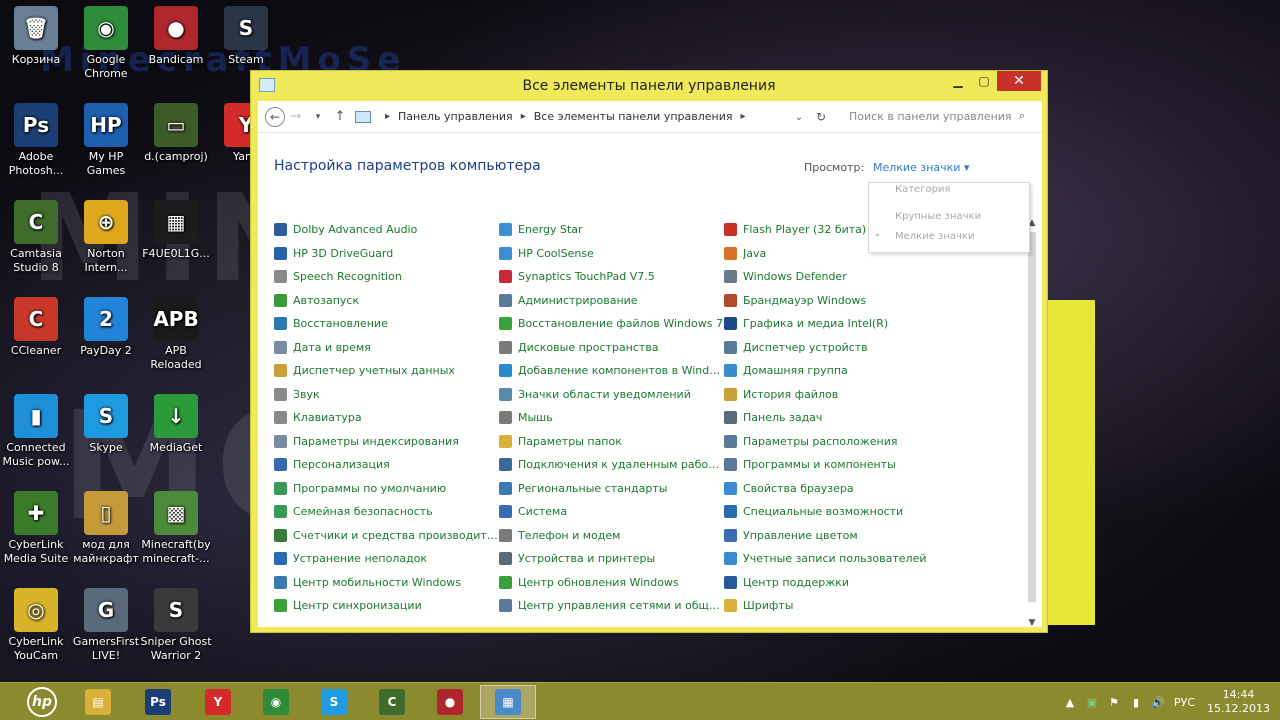 Image resolution: width=1280 pixels, height=720 pixels. Describe the element at coordinates (611, 418) in the screenshot. I see `control-panel-item: Мышь` at that location.